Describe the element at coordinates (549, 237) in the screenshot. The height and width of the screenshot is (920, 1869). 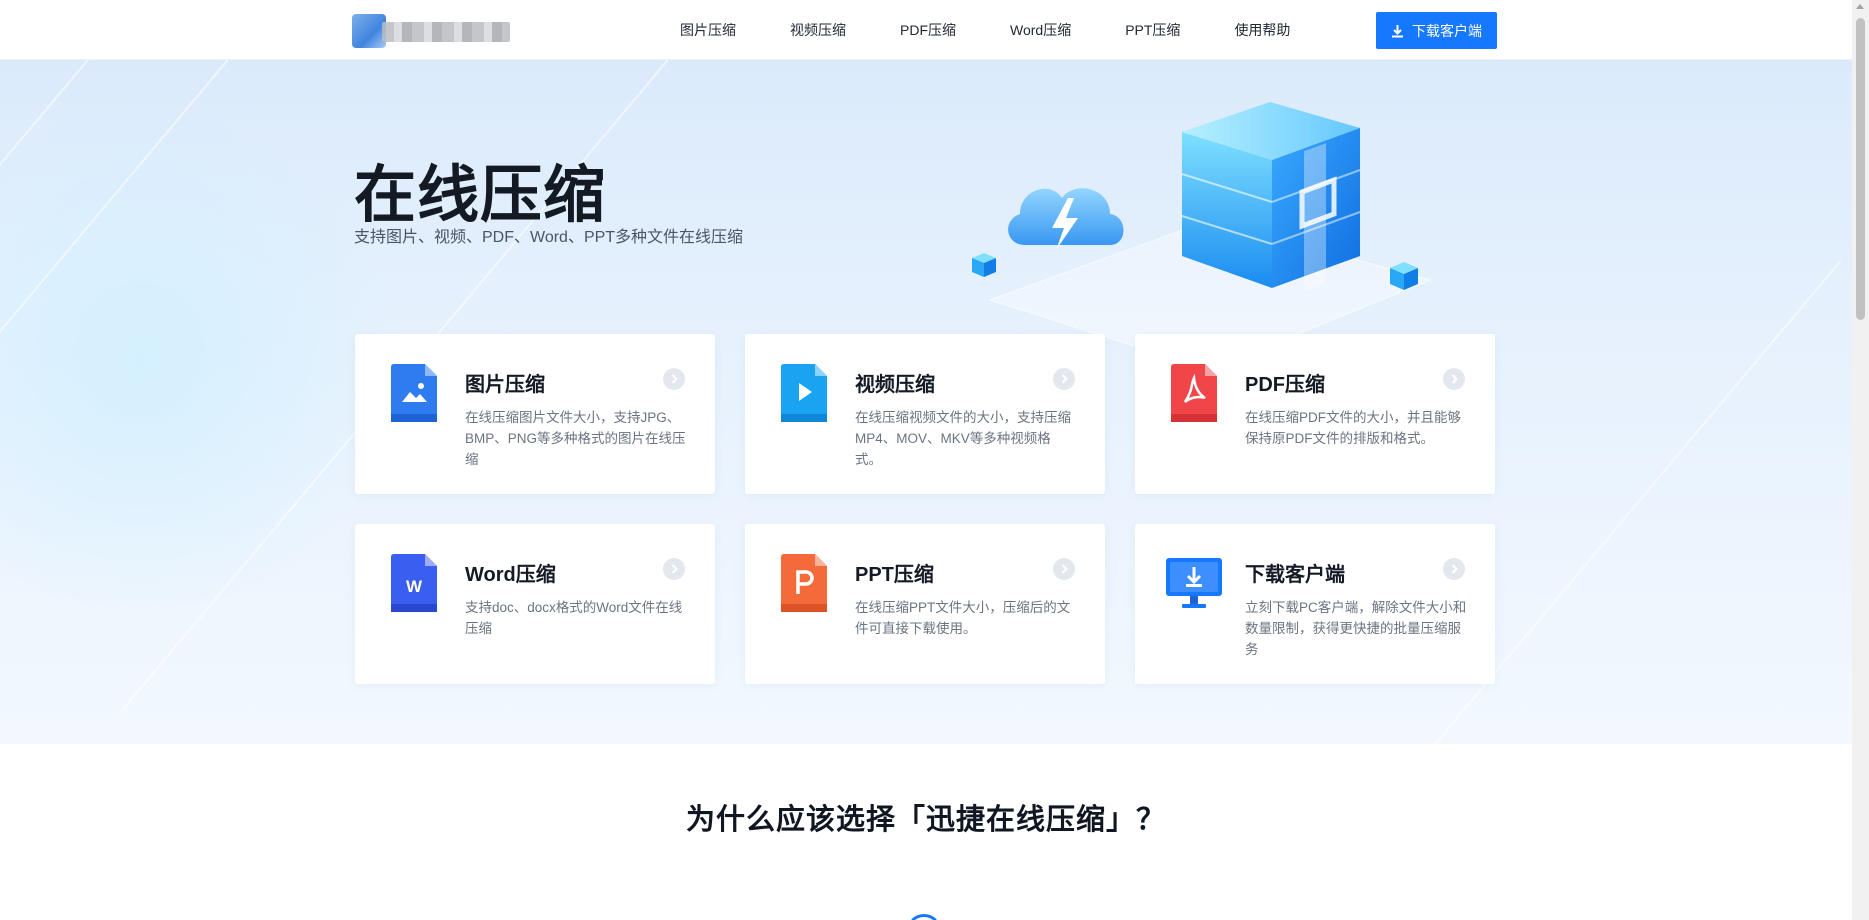
I see `hero-subtitle: 支持图片、视频、PDF、Word、PPT多种文件在线压缩` at that location.